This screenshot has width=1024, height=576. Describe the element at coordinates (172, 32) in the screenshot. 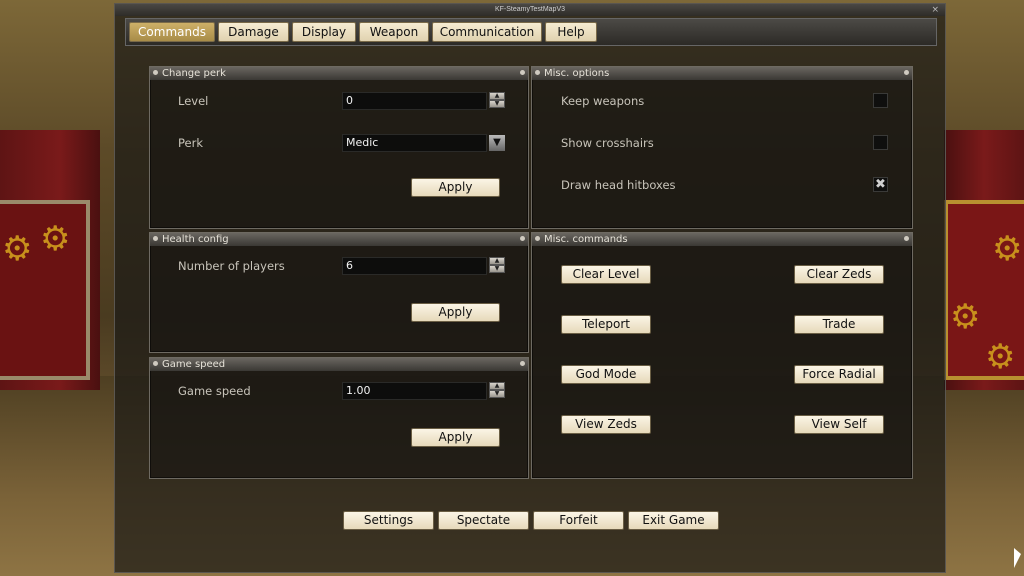

I see `tab-commands: Commands` at that location.